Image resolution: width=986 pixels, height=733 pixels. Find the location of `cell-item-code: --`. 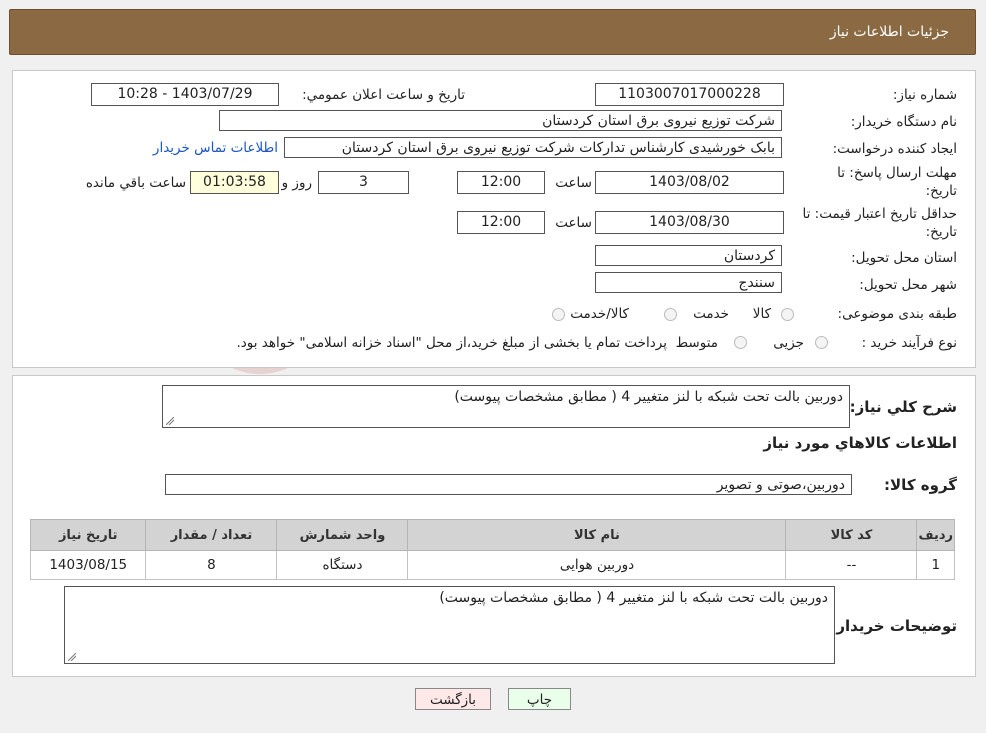

cell-item-code: -- is located at coordinates (851, 565).